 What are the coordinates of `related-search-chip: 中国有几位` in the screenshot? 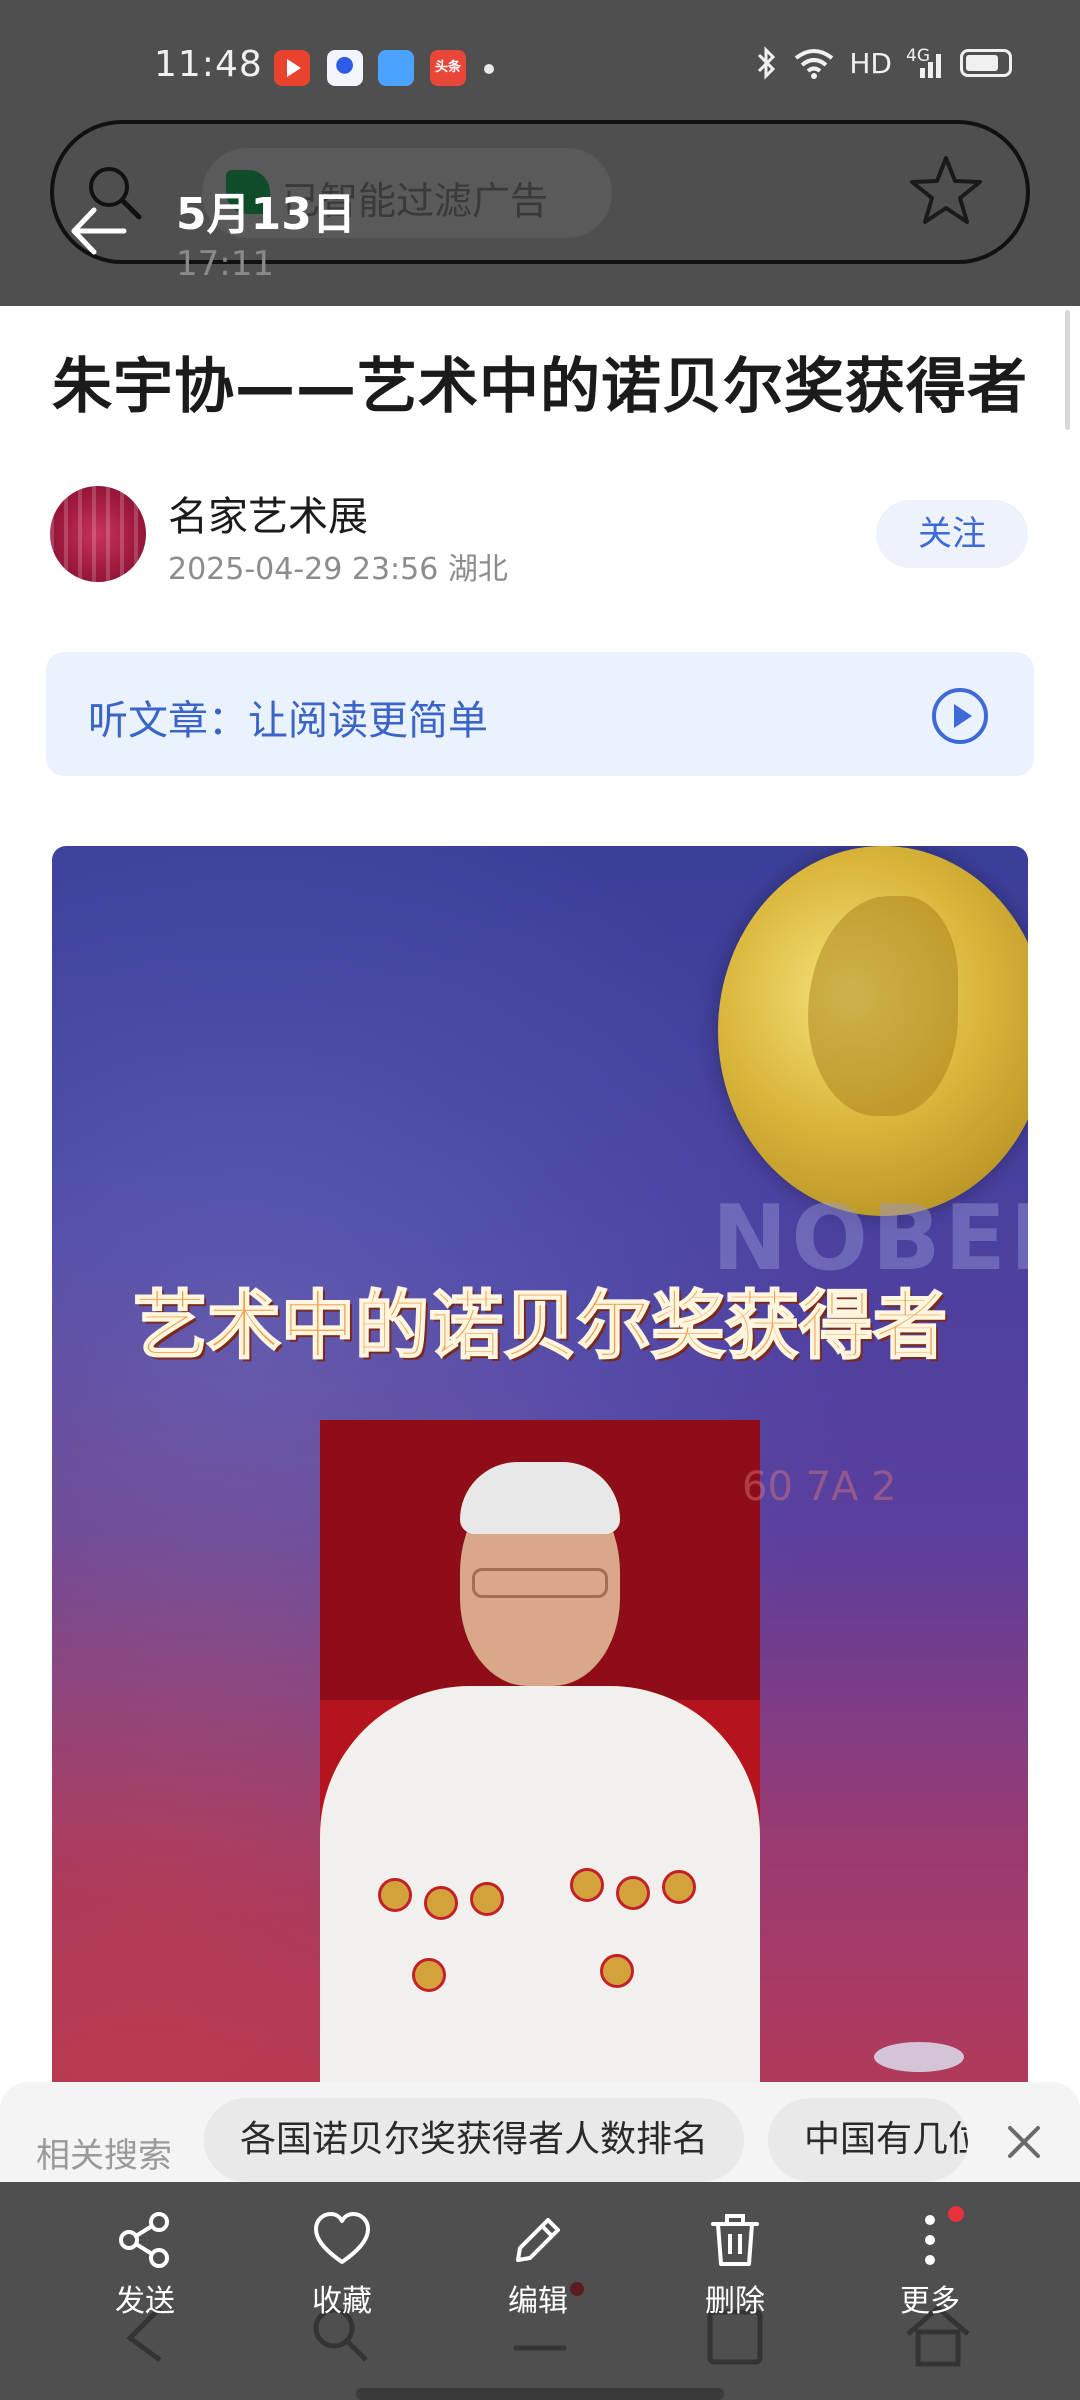 It's located at (868, 2140).